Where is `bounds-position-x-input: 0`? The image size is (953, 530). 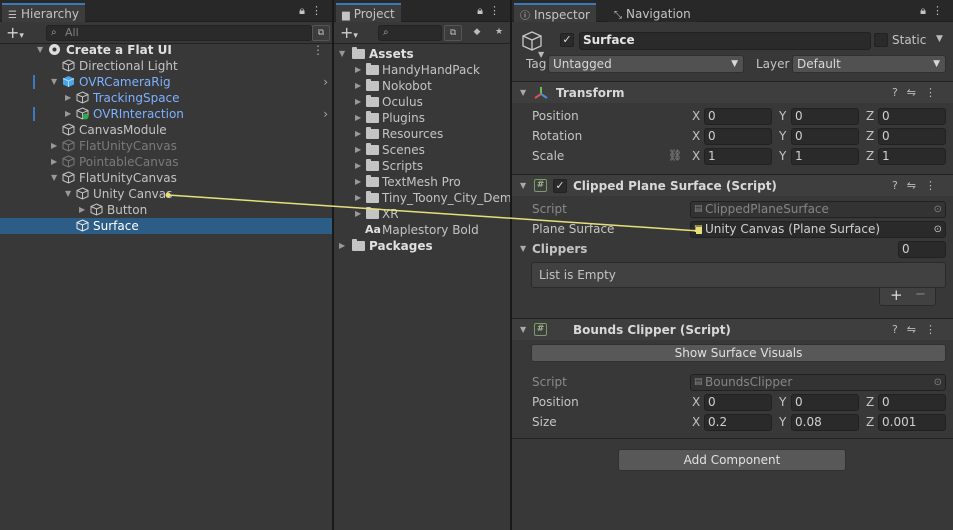 bounds-position-x-input: 0 is located at coordinates (738, 402).